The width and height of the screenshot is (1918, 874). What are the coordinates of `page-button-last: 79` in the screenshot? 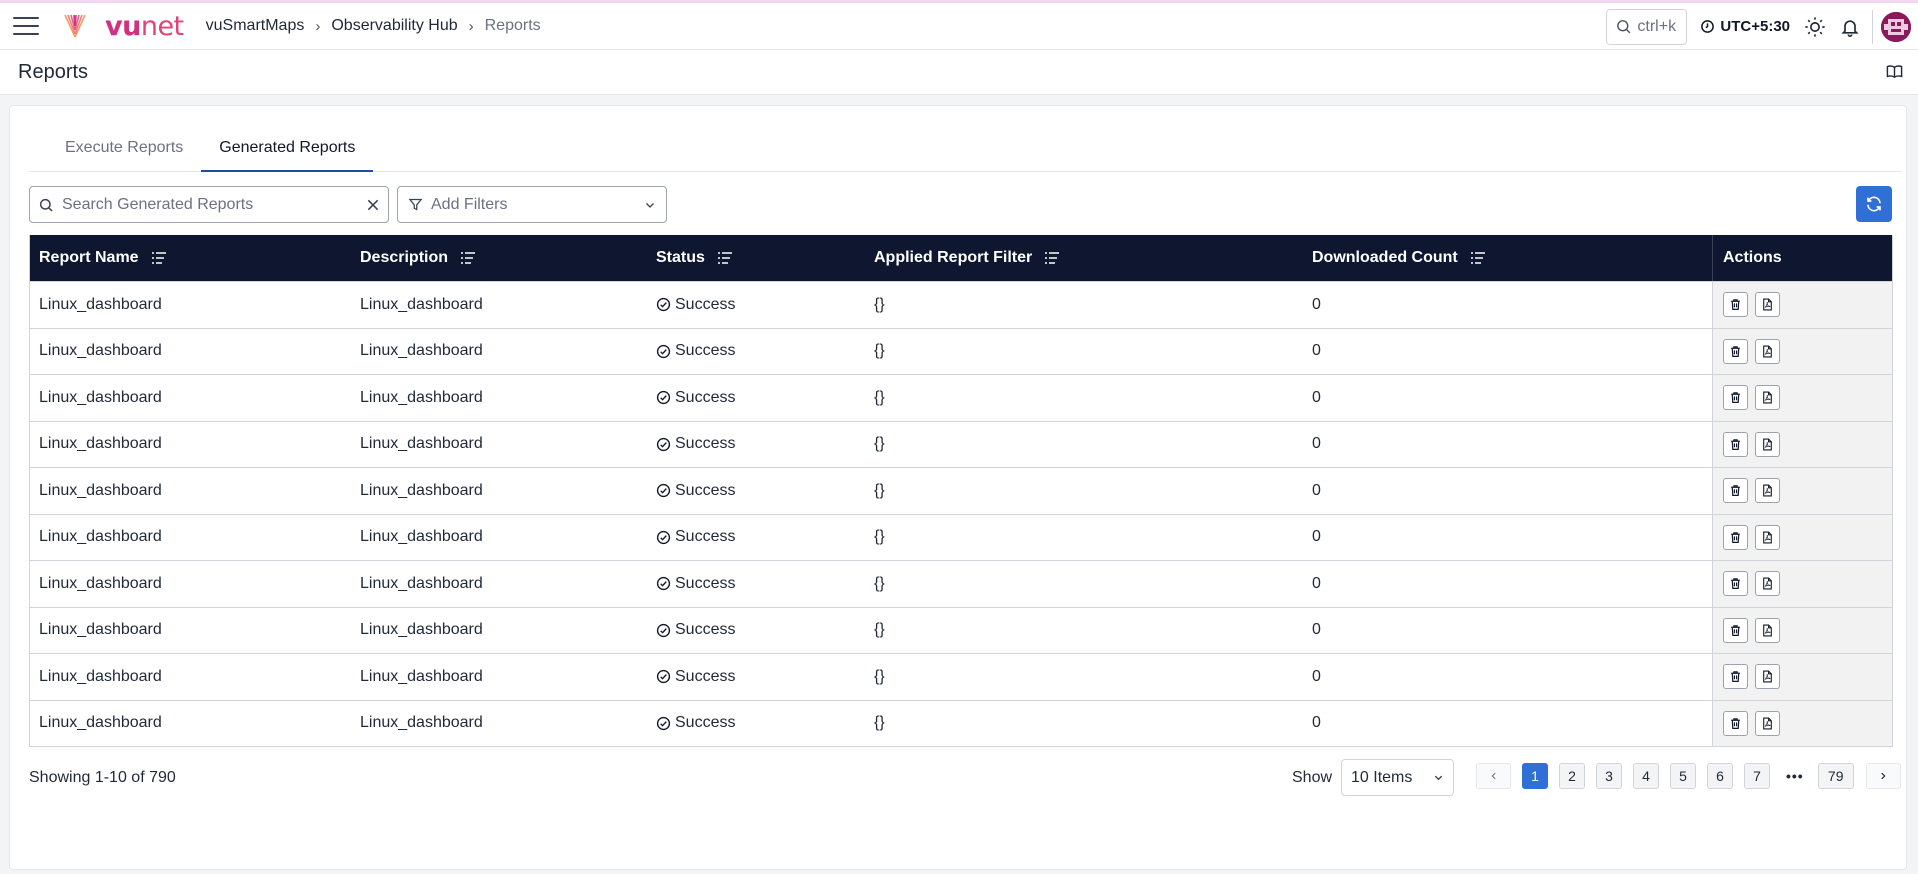 It's located at (1835, 776).